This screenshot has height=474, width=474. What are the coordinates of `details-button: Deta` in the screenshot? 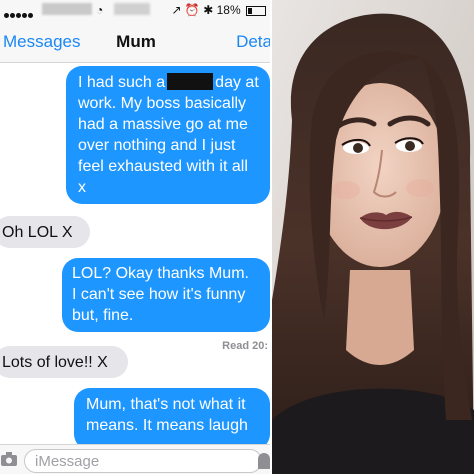 It's located at (254, 42).